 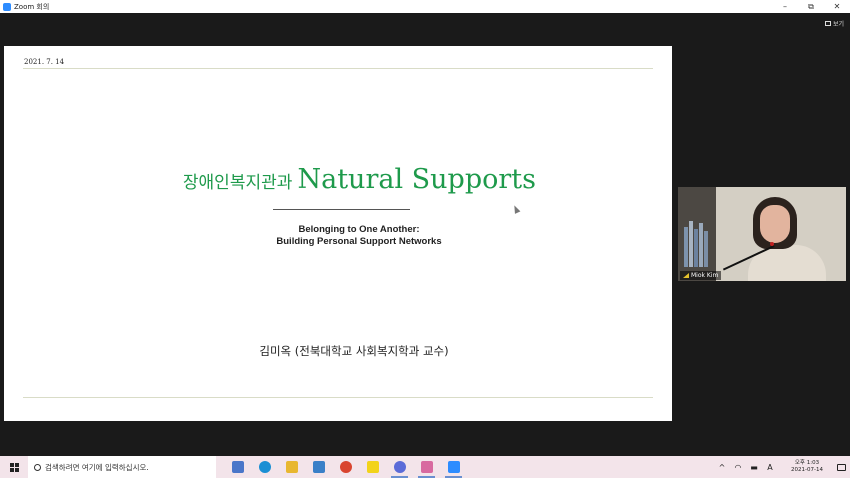 I want to click on title-bar: Zoom 회의 – ⧉ ✕, so click(x=425, y=6).